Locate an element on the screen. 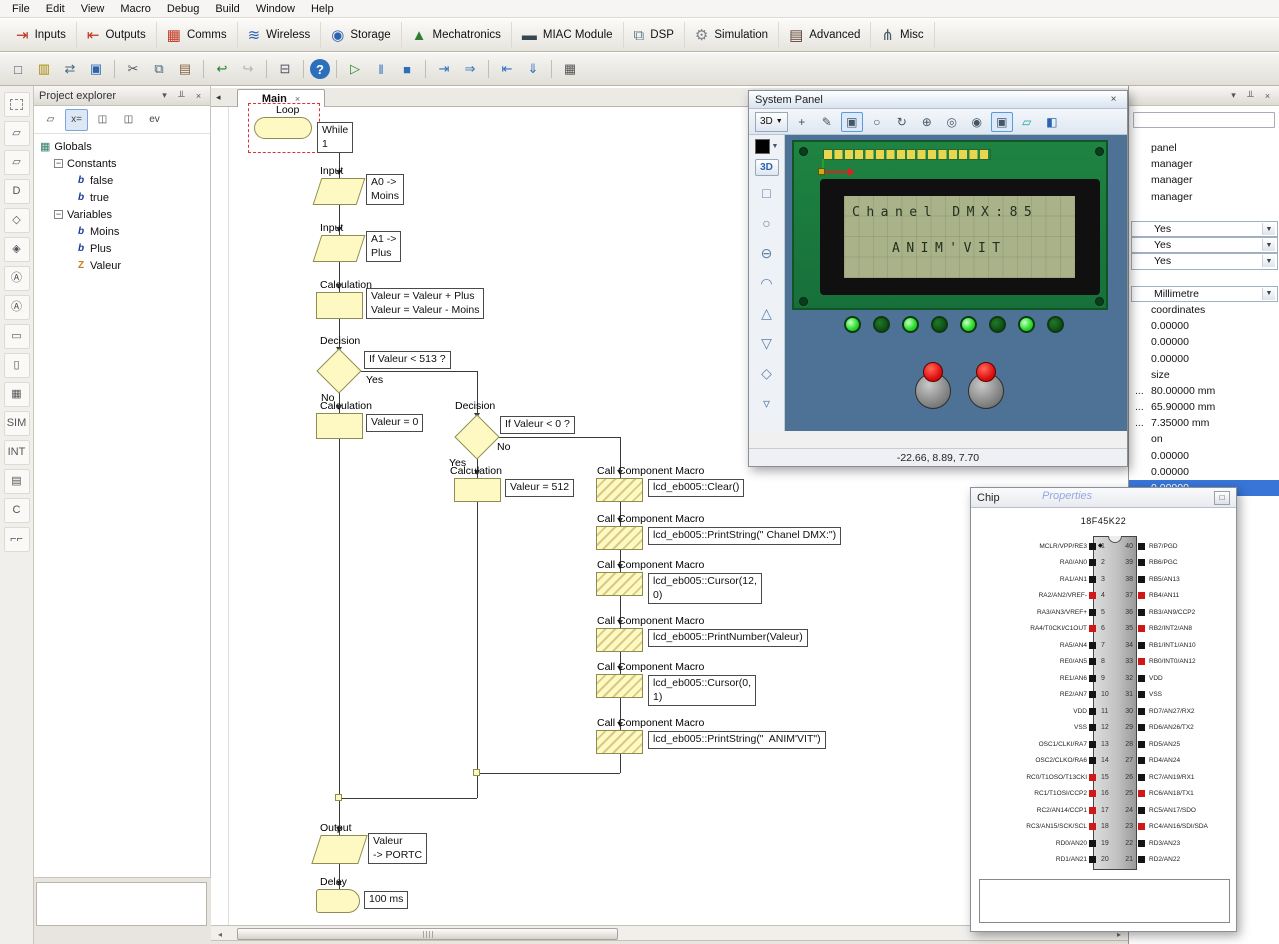  ellipse-shape-icon: ⊖ is located at coordinates (767, 253).